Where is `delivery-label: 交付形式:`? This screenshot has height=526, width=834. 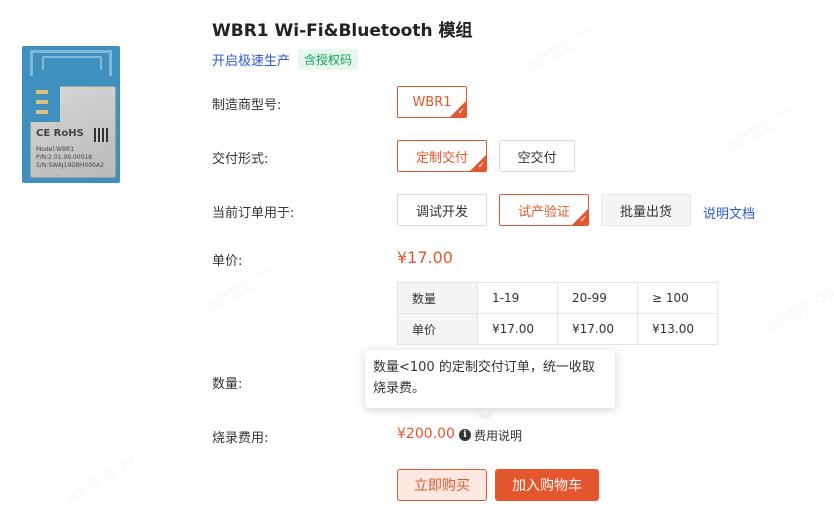 delivery-label: 交付形式: is located at coordinates (240, 159).